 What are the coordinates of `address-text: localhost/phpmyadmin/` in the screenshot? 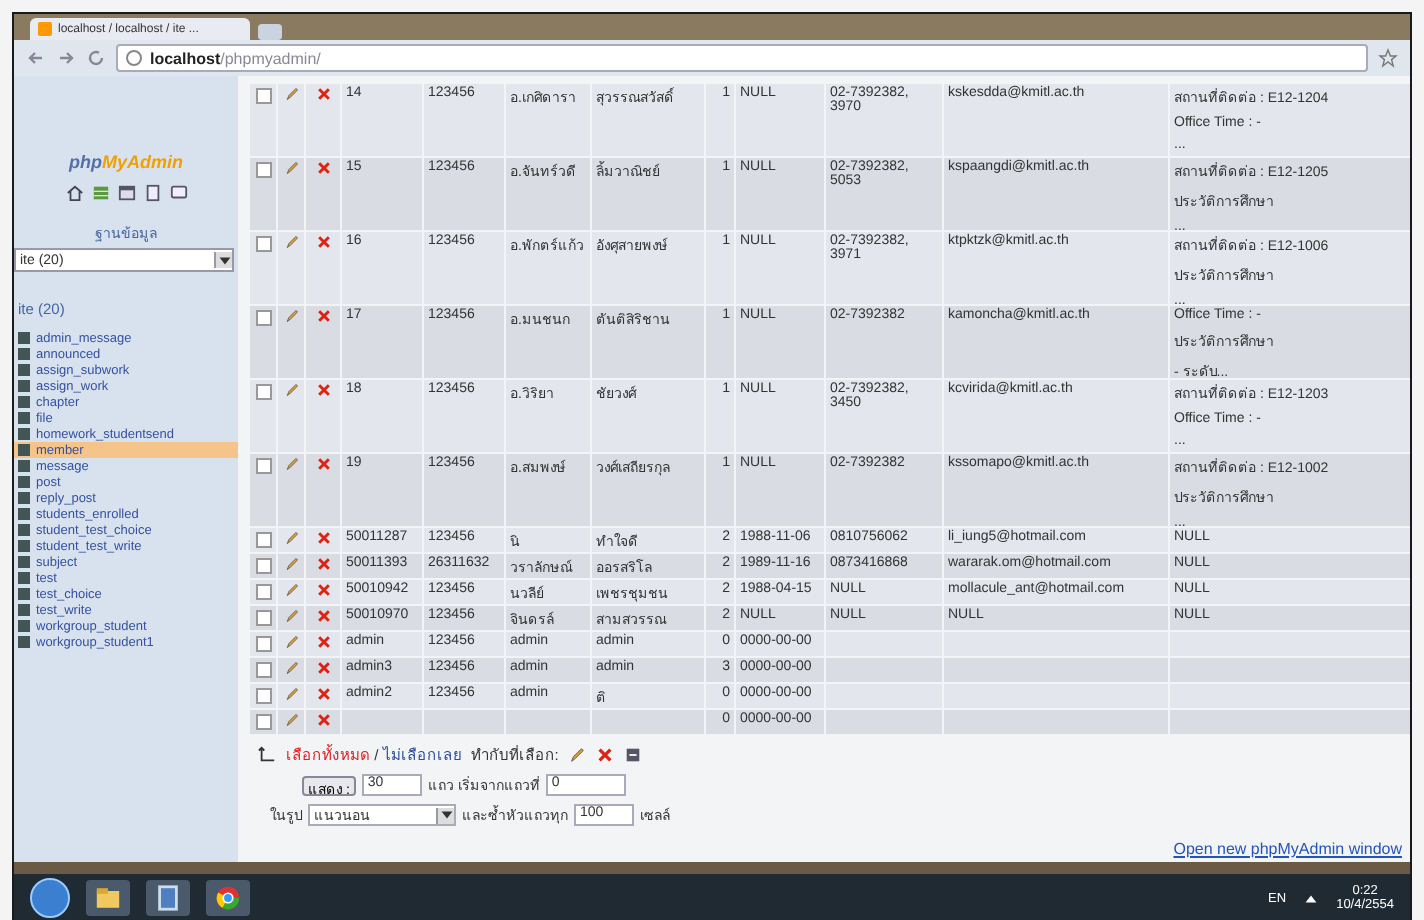 It's located at (234, 58).